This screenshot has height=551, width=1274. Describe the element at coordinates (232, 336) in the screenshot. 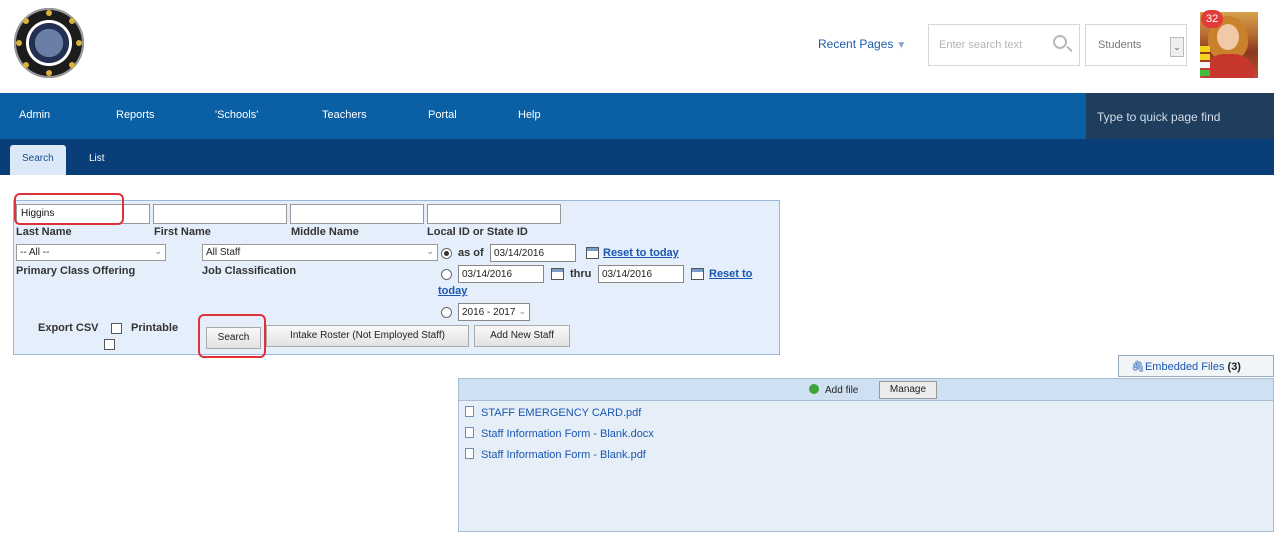

I see `highlight-search-button` at that location.